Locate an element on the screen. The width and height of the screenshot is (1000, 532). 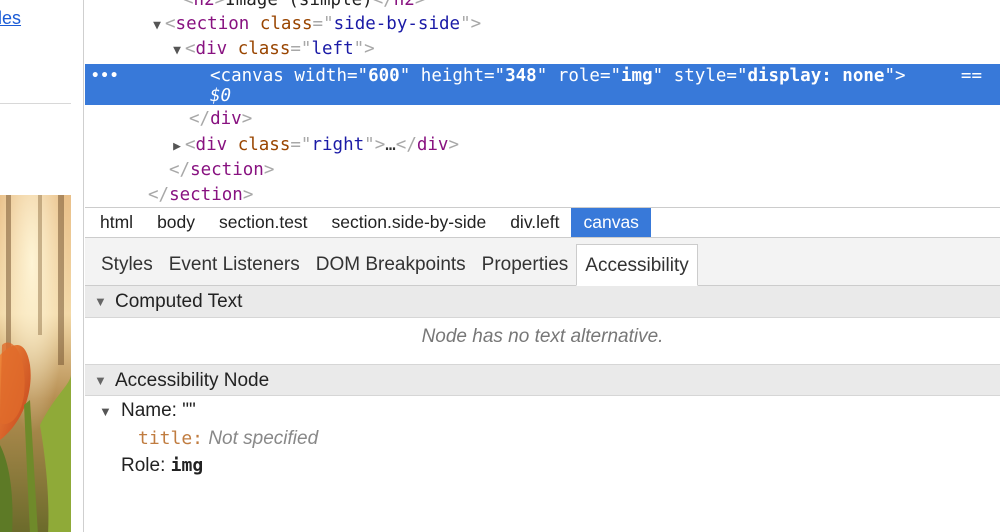
title-source-row: title: Not specified is located at coordinates (228, 439).